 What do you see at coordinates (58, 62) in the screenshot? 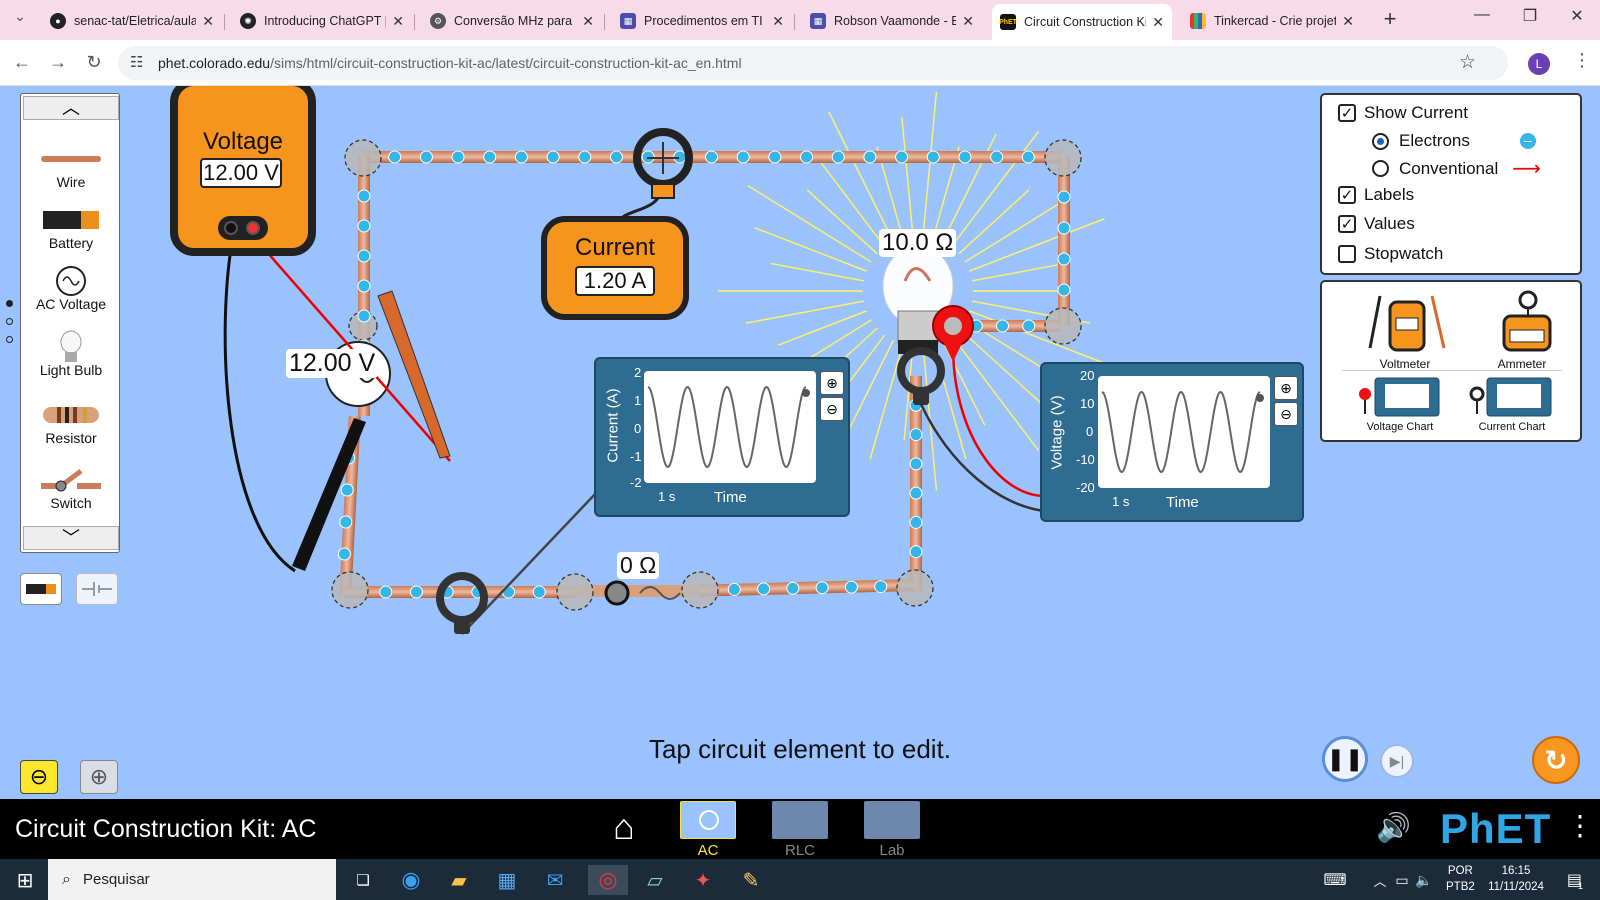
I see `forward-icon: →` at bounding box center [58, 62].